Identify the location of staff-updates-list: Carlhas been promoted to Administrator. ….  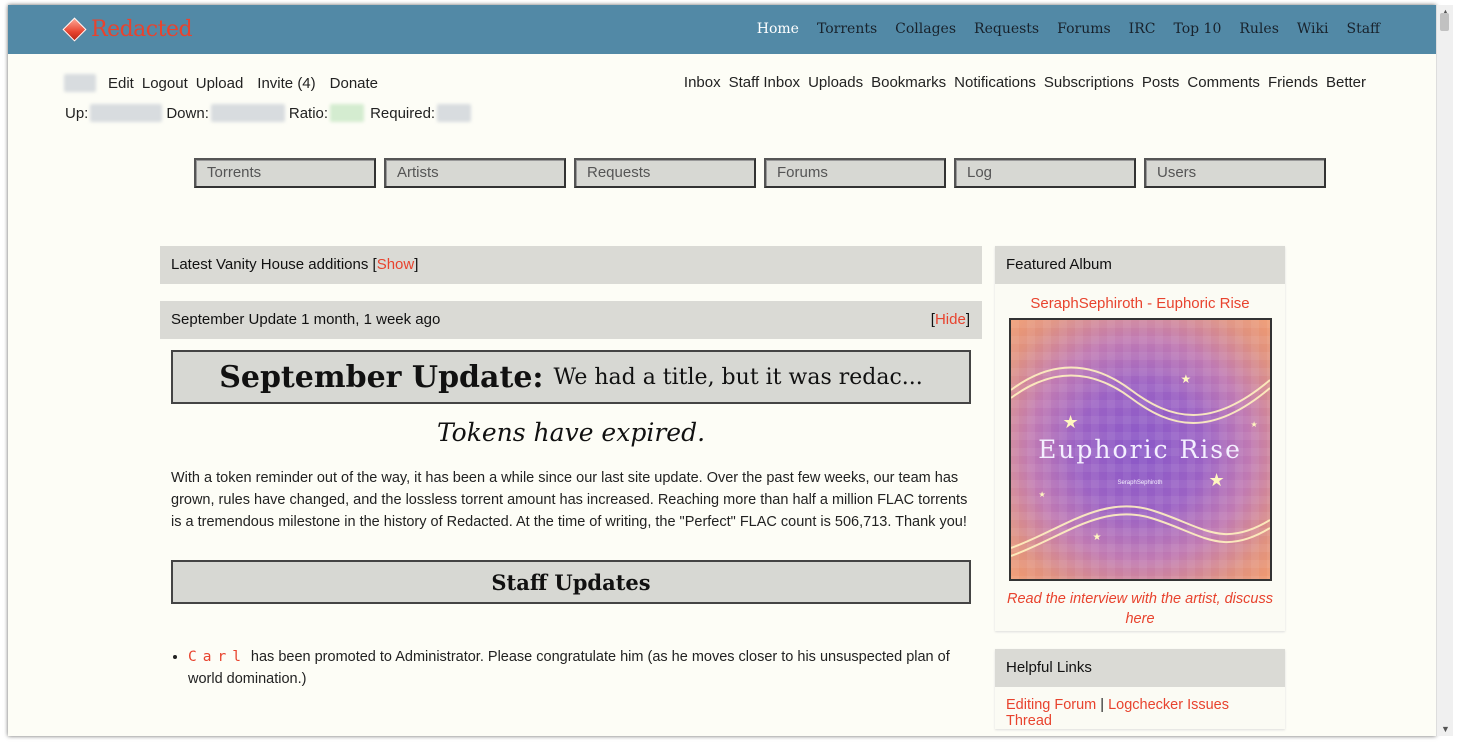
(571, 668).